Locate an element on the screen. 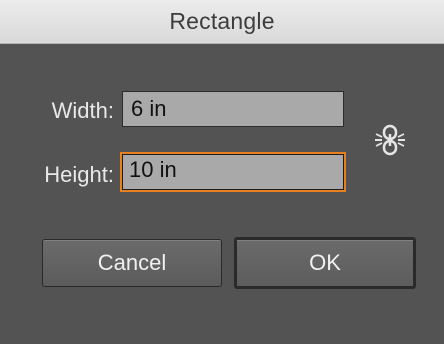 This screenshot has width=444, height=344. ok-button: OK is located at coordinates (325, 263).